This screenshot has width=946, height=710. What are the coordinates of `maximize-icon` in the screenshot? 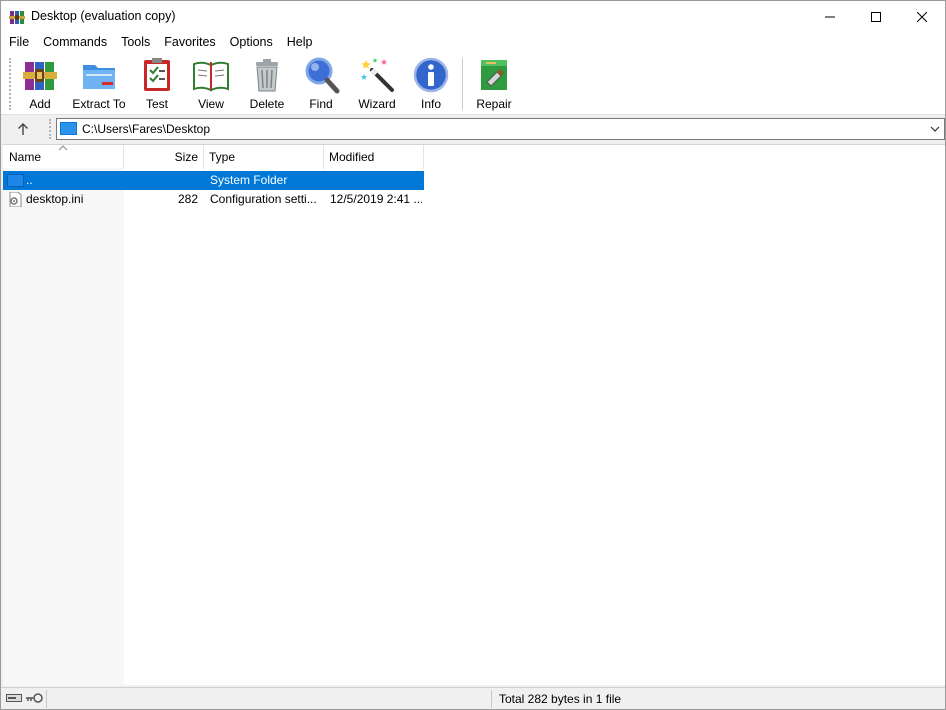 It's located at (876, 16).